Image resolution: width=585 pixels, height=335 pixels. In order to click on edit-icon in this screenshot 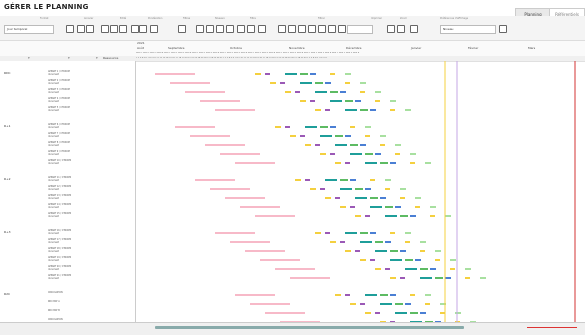, I will do `click(105, 29)`.